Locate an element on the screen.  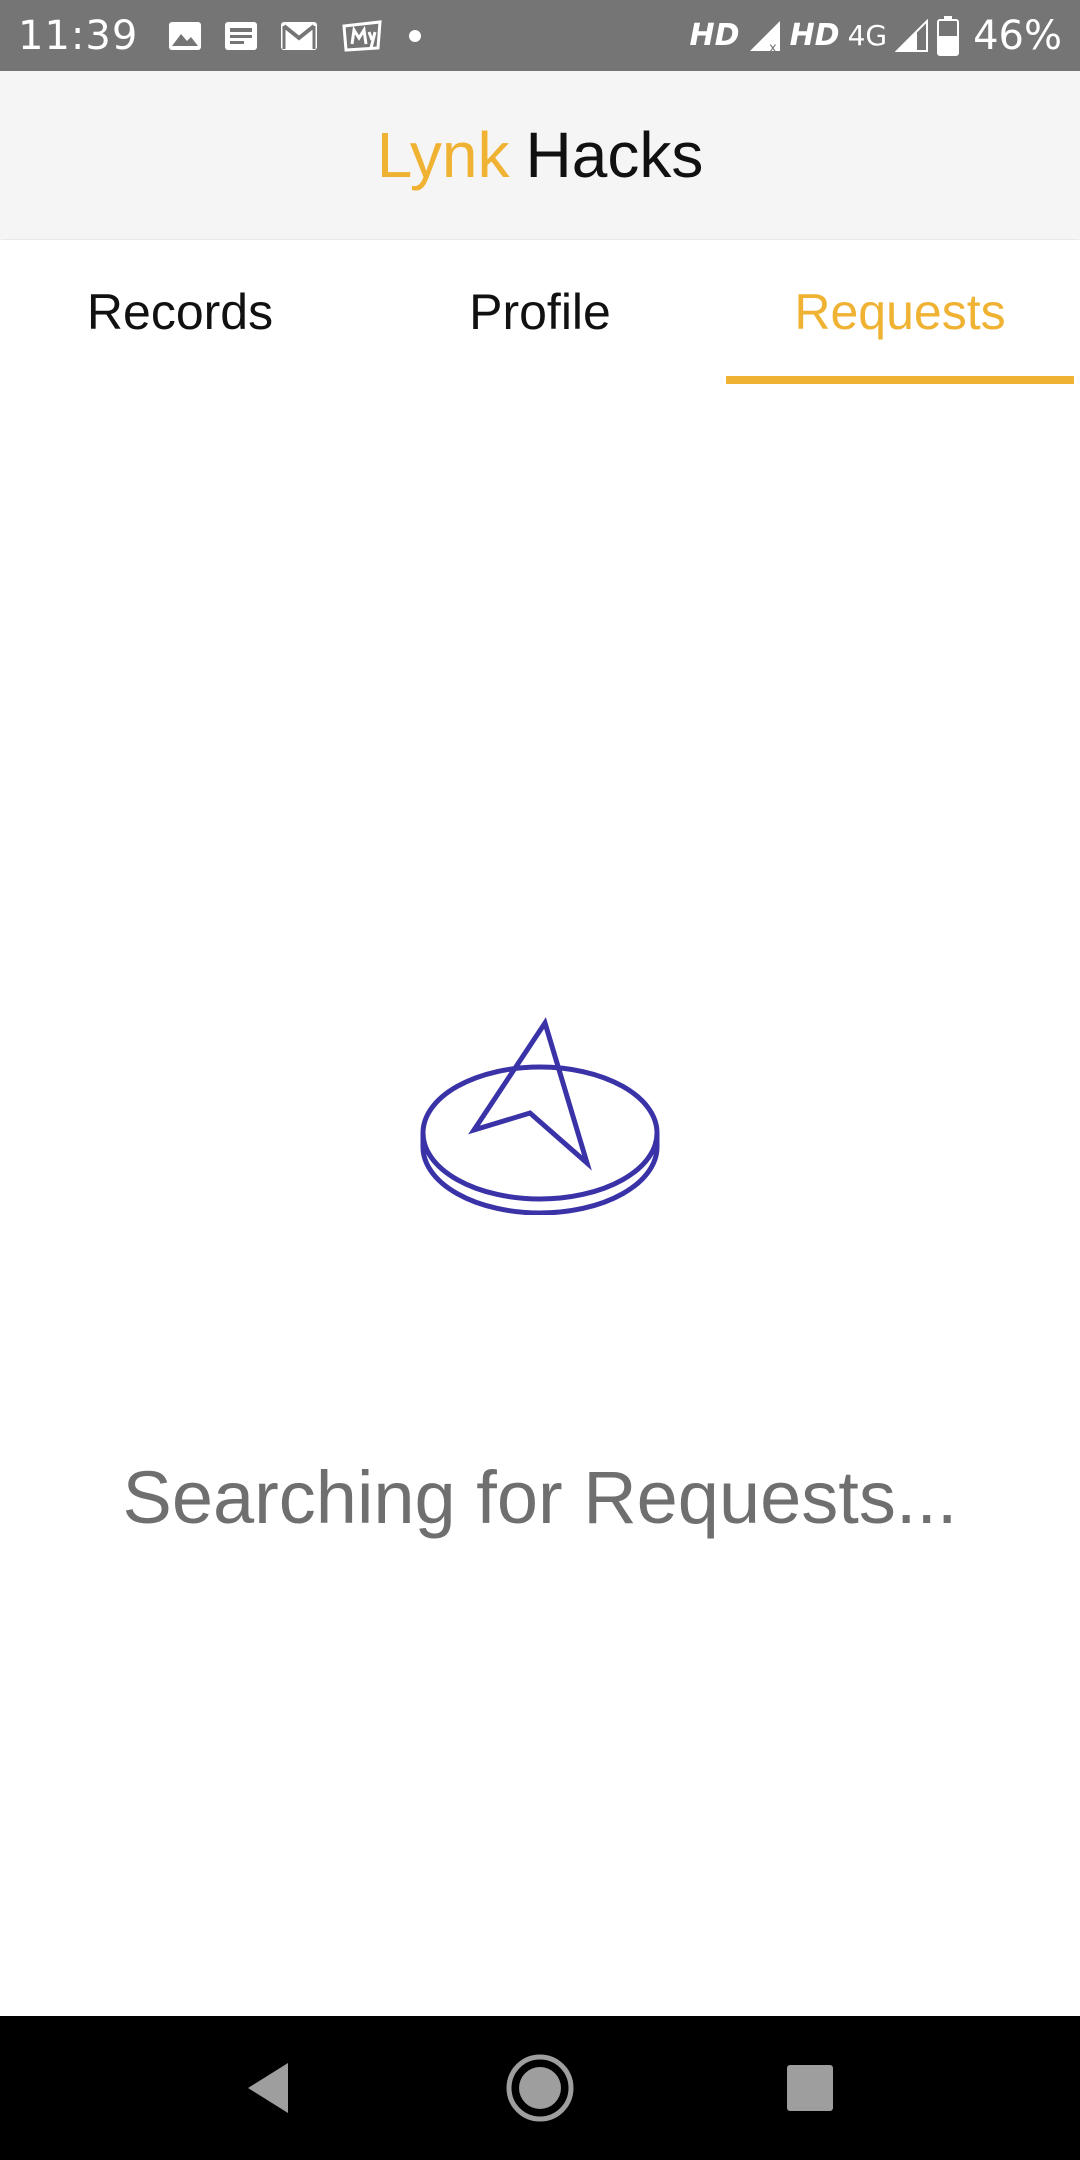
status-time: 11:39 is located at coordinates (78, 35).